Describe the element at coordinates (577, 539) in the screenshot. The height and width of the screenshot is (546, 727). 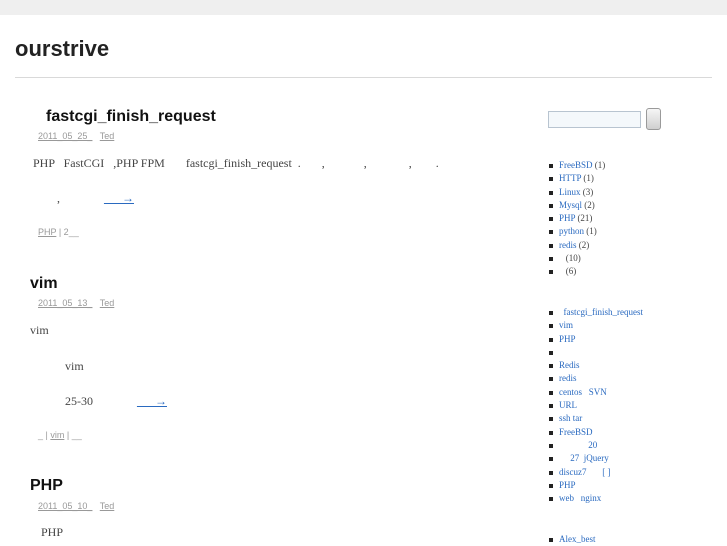
I see `sidebar-link: Alex_best` at that location.